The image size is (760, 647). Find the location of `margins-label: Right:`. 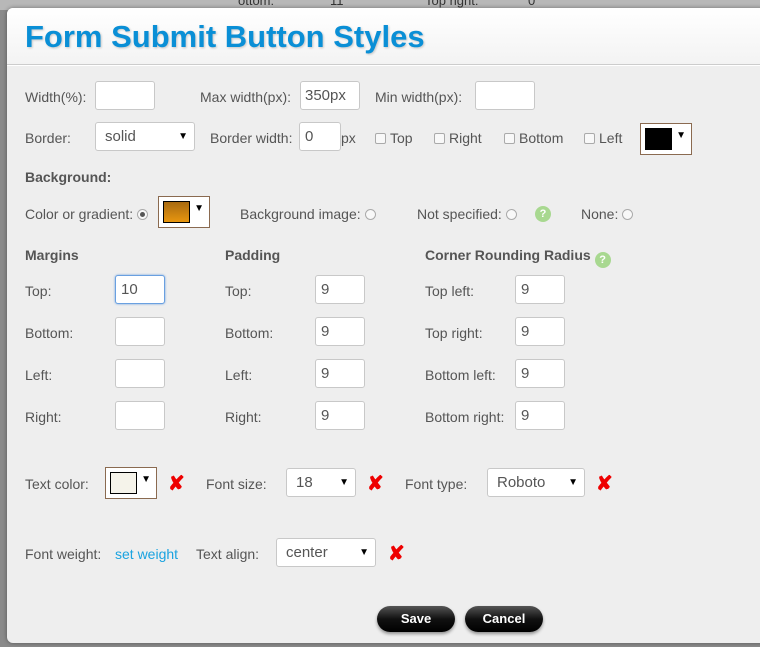

margins-label: Right: is located at coordinates (43, 417).